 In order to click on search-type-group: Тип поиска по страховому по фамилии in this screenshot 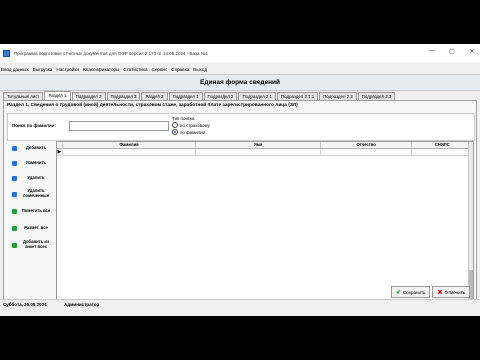, I will do `click(191, 125)`.